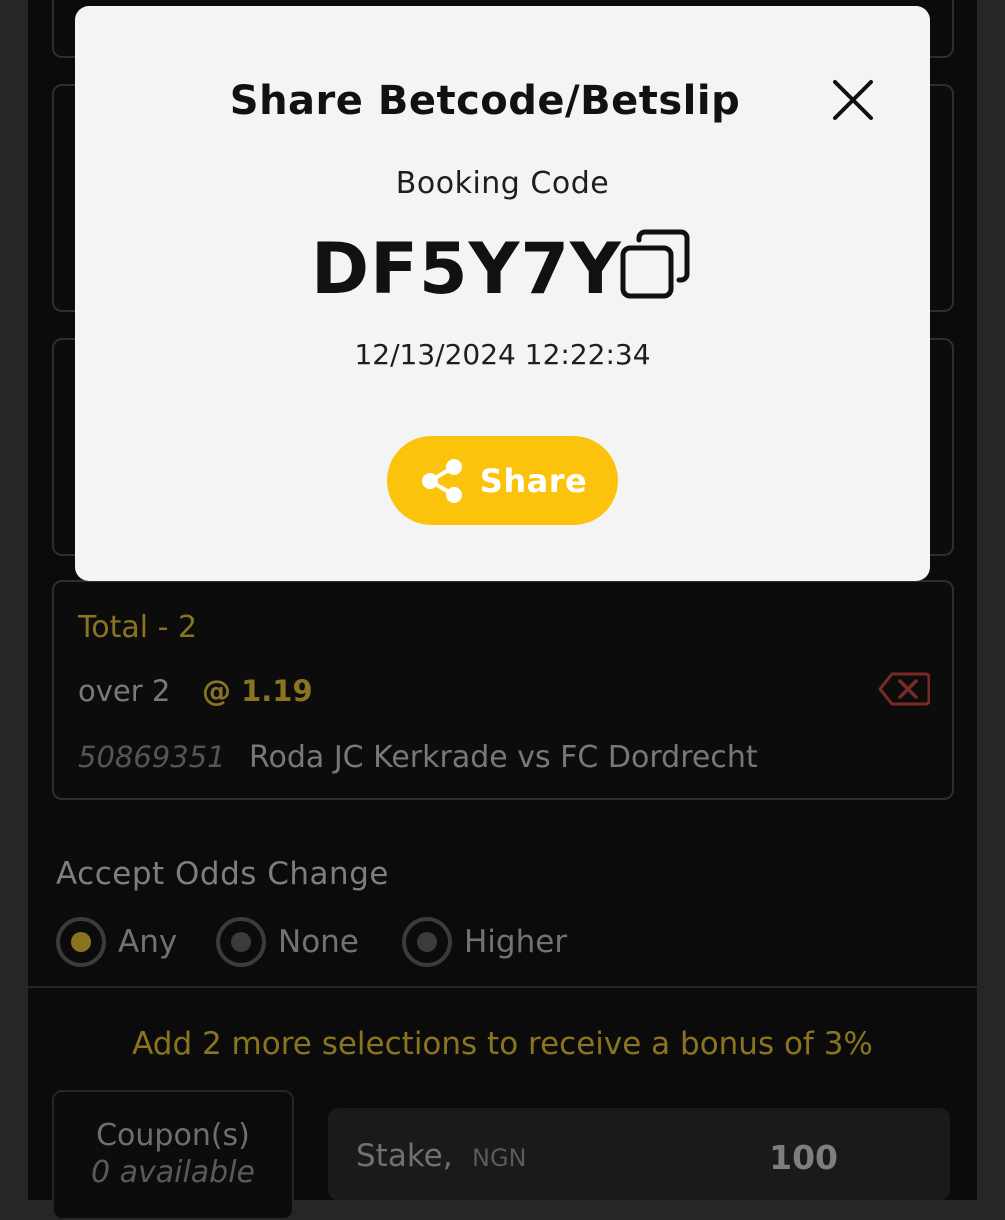  What do you see at coordinates (173, 1135) in the screenshot?
I see `coupon-label: Coupon(s)` at bounding box center [173, 1135].